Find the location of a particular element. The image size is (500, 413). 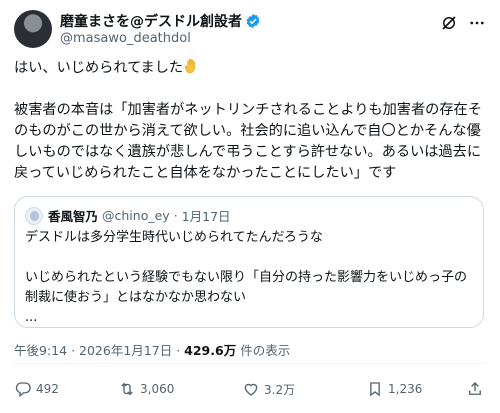

like-icon is located at coordinates (251, 389).